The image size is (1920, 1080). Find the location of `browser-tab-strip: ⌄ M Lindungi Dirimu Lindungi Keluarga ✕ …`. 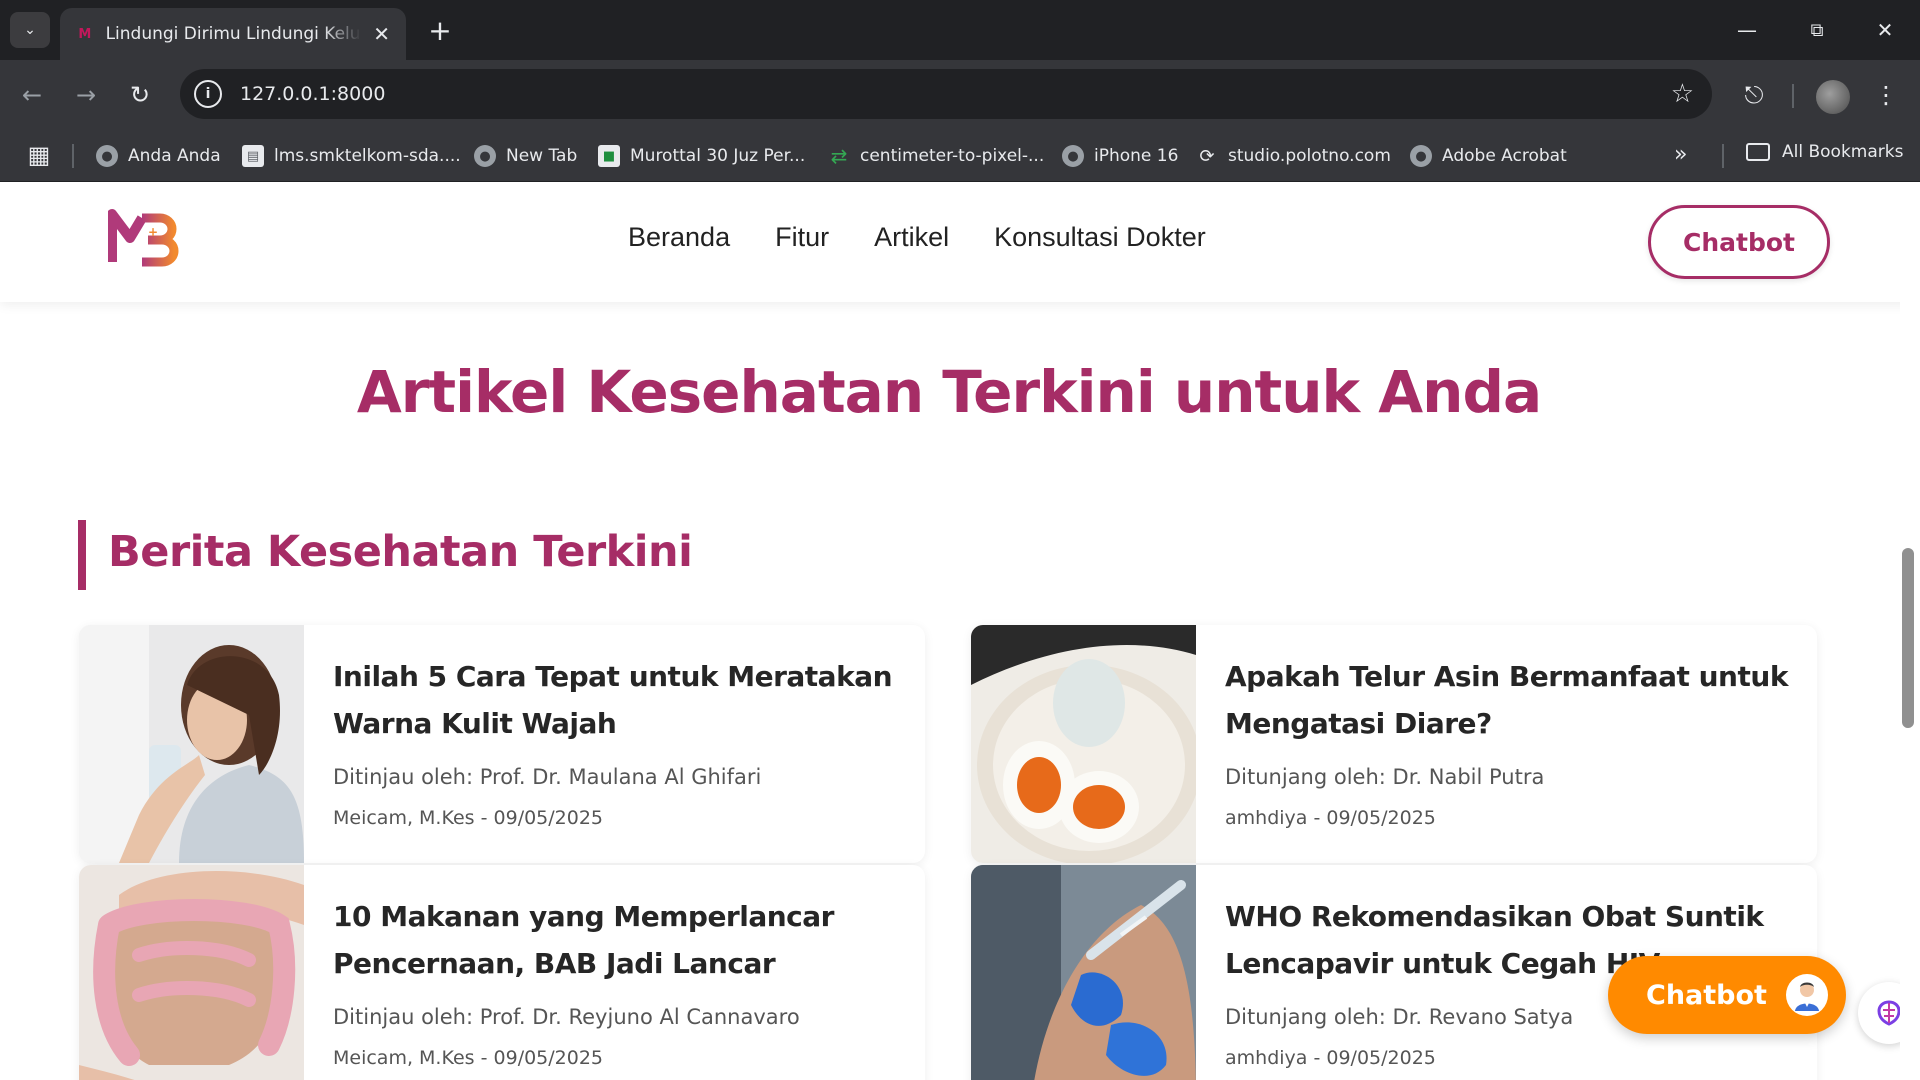

browser-tab-strip: ⌄ M Lindungi Dirimu Lindungi Keluarga ✕ … is located at coordinates (960, 30).